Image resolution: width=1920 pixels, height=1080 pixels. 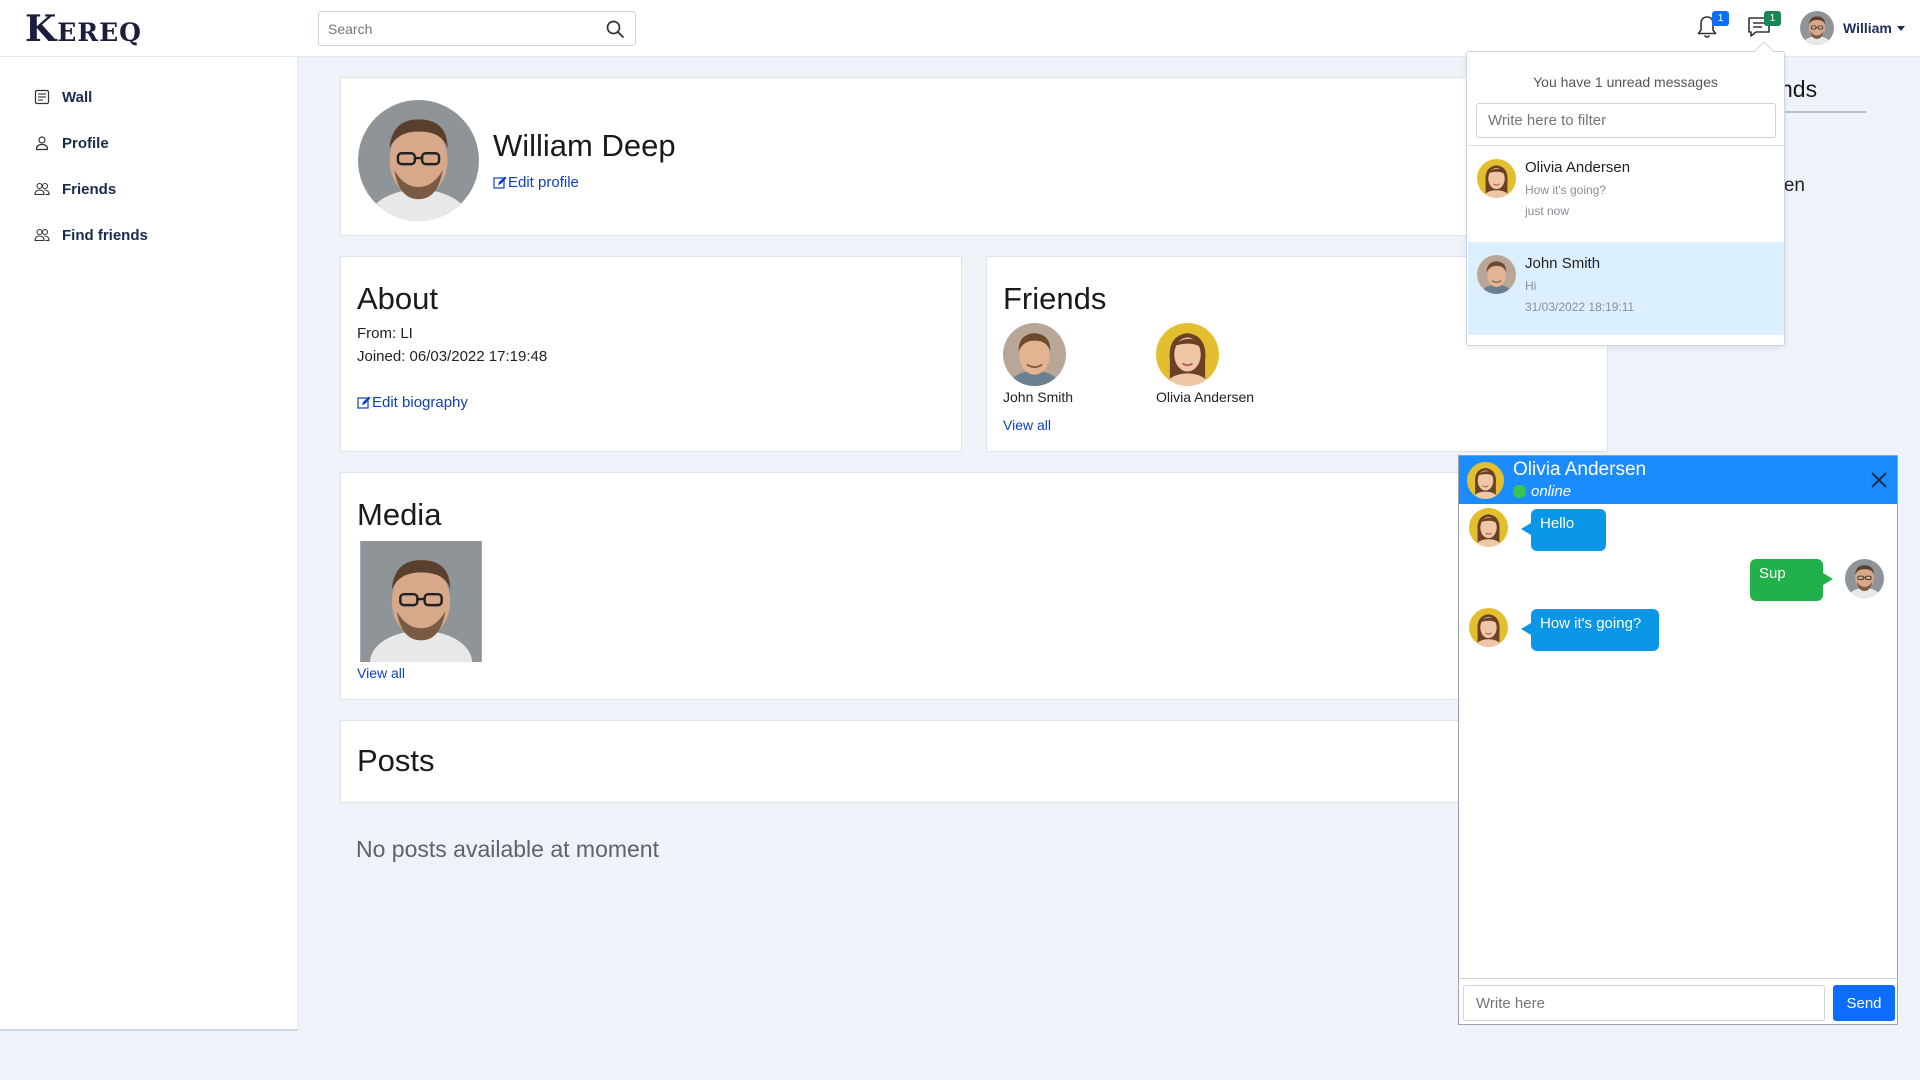 I want to click on close-icon, so click(x=1879, y=480).